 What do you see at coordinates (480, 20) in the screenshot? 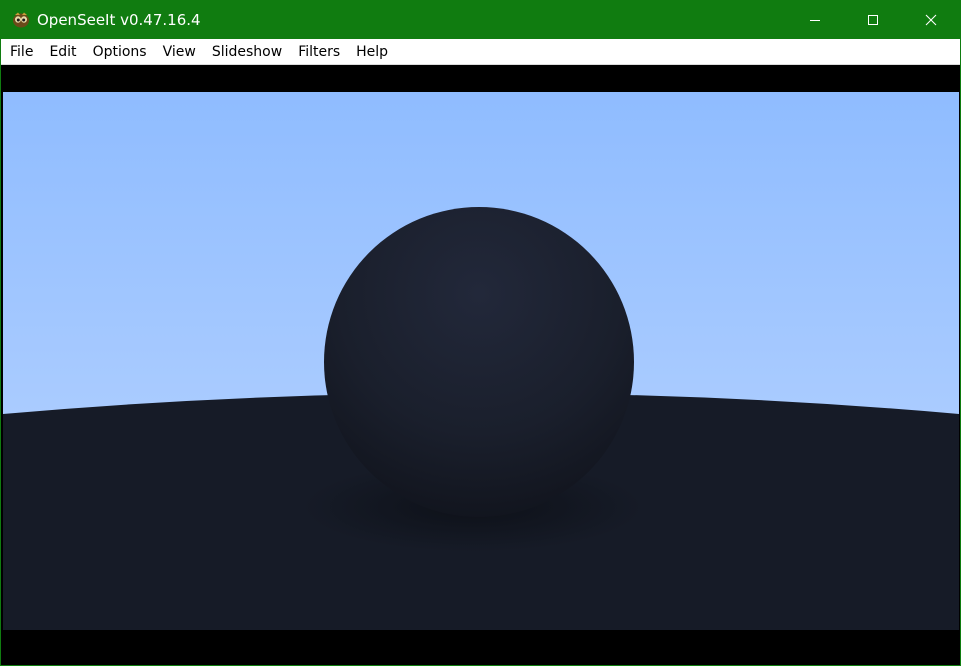
I see `title-bar: OpenSeeIt v0.47.16.4` at bounding box center [480, 20].